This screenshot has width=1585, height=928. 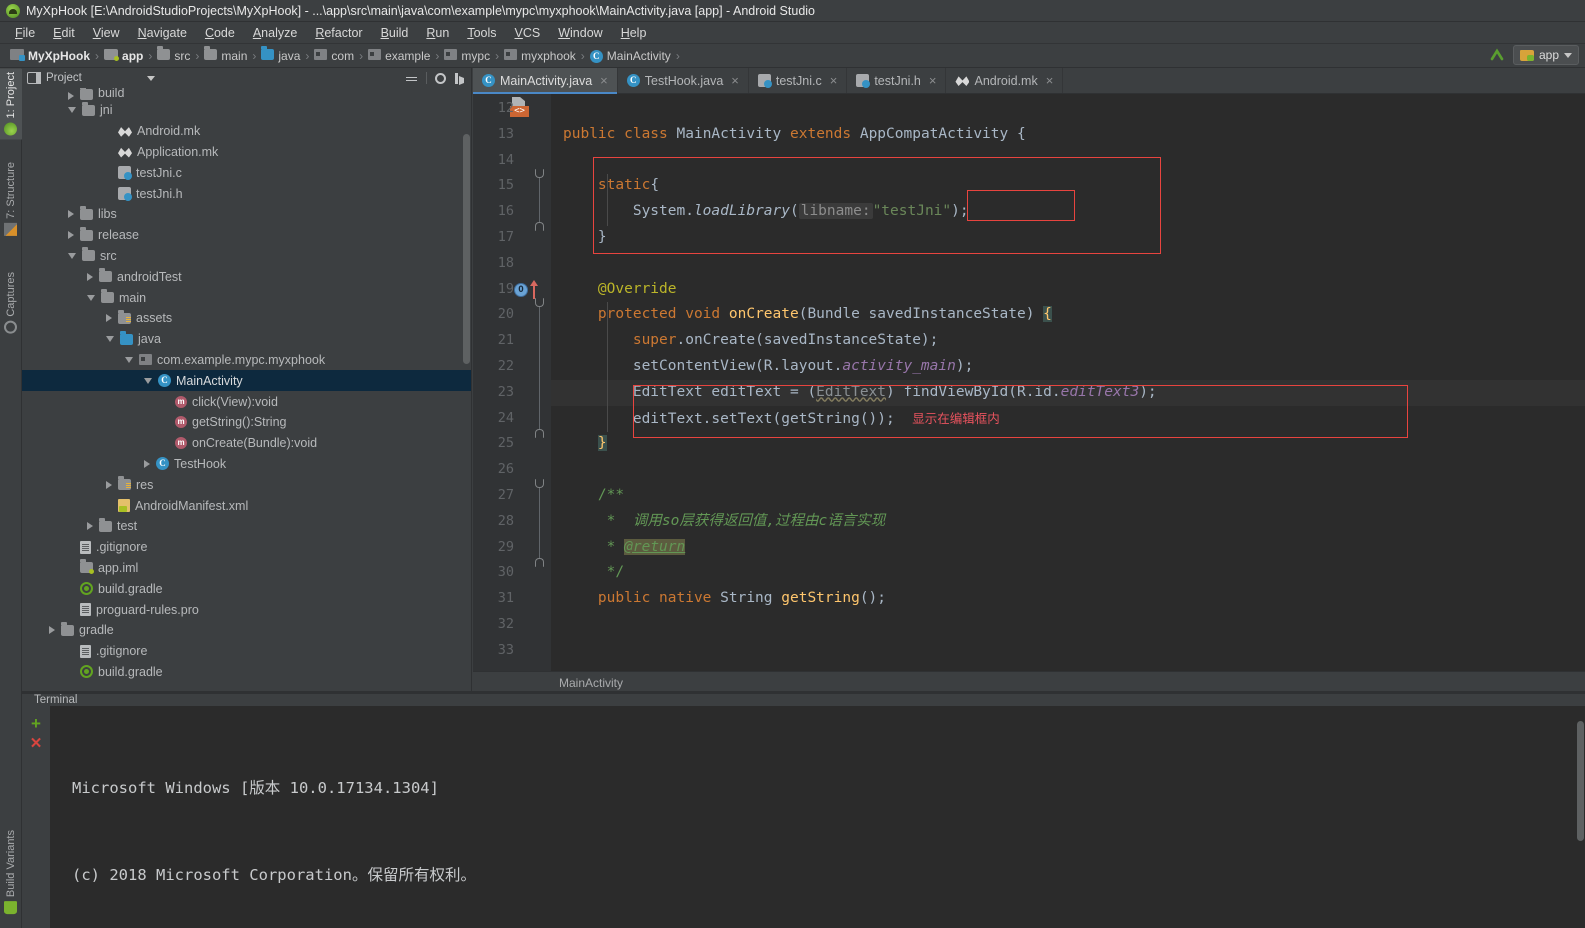 I want to click on tree-item-java: java, so click(x=246, y=339).